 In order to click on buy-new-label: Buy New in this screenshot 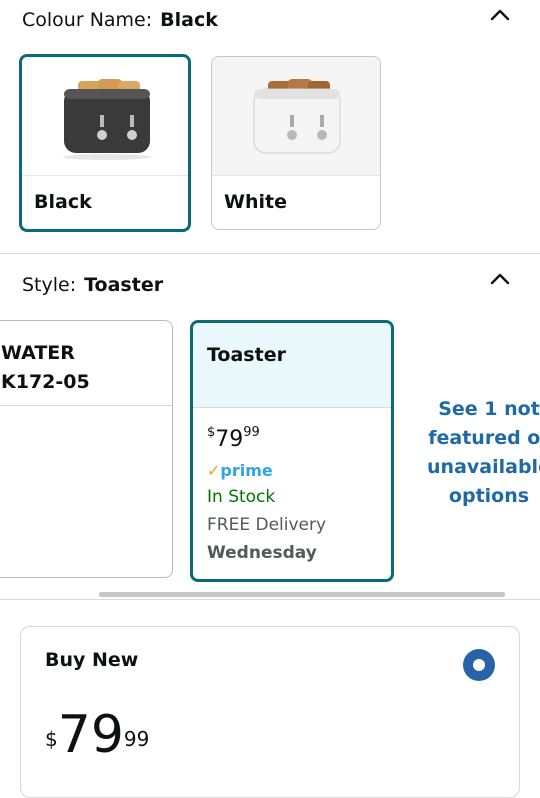, I will do `click(92, 660)`.